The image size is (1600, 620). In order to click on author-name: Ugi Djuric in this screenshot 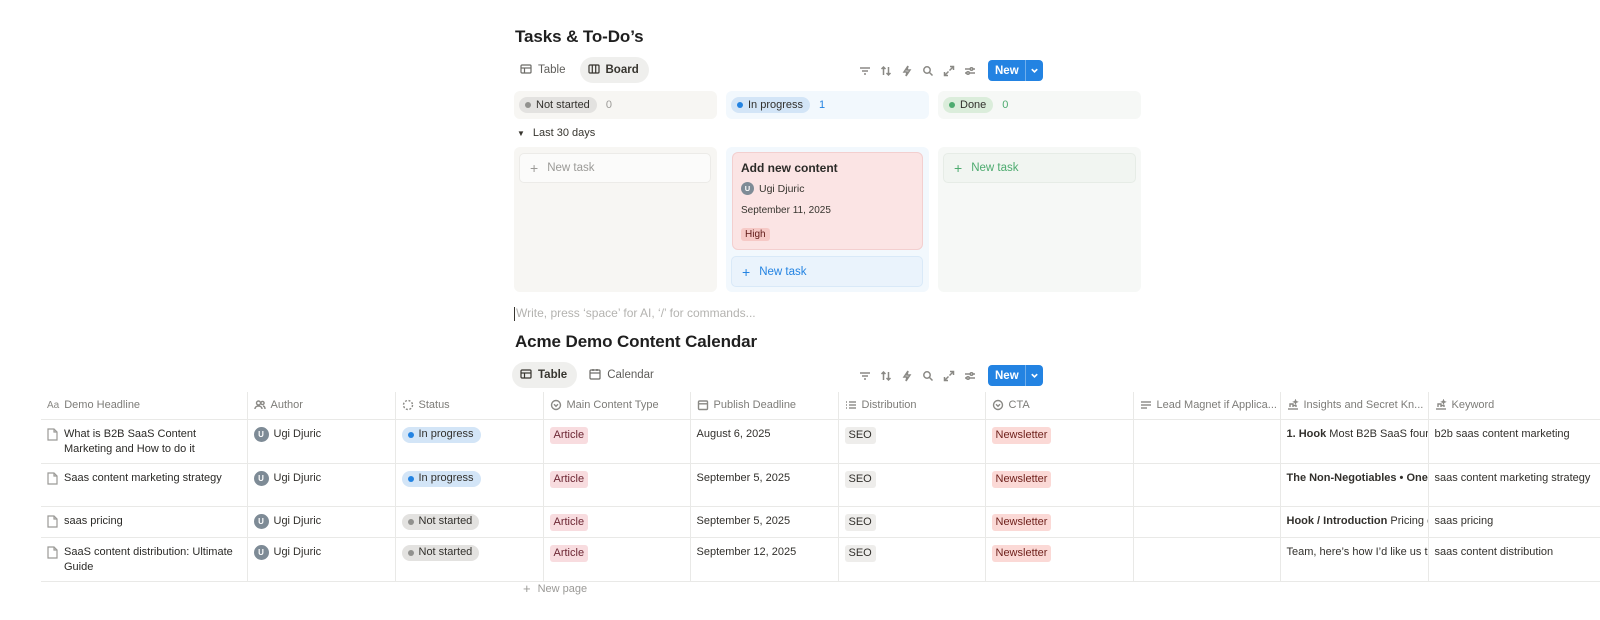, I will do `click(297, 520)`.